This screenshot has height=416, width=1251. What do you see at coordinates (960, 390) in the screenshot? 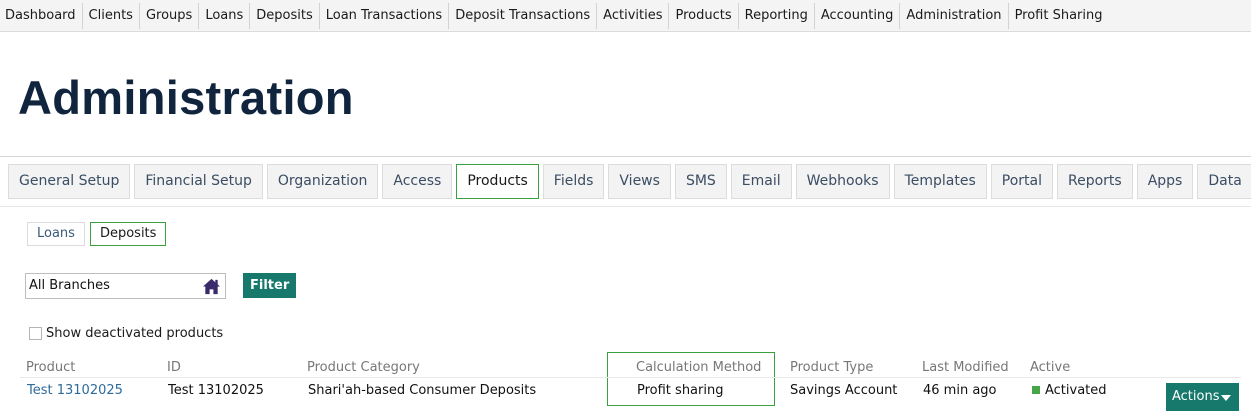
I see `last-modified: 46 min ago` at bounding box center [960, 390].